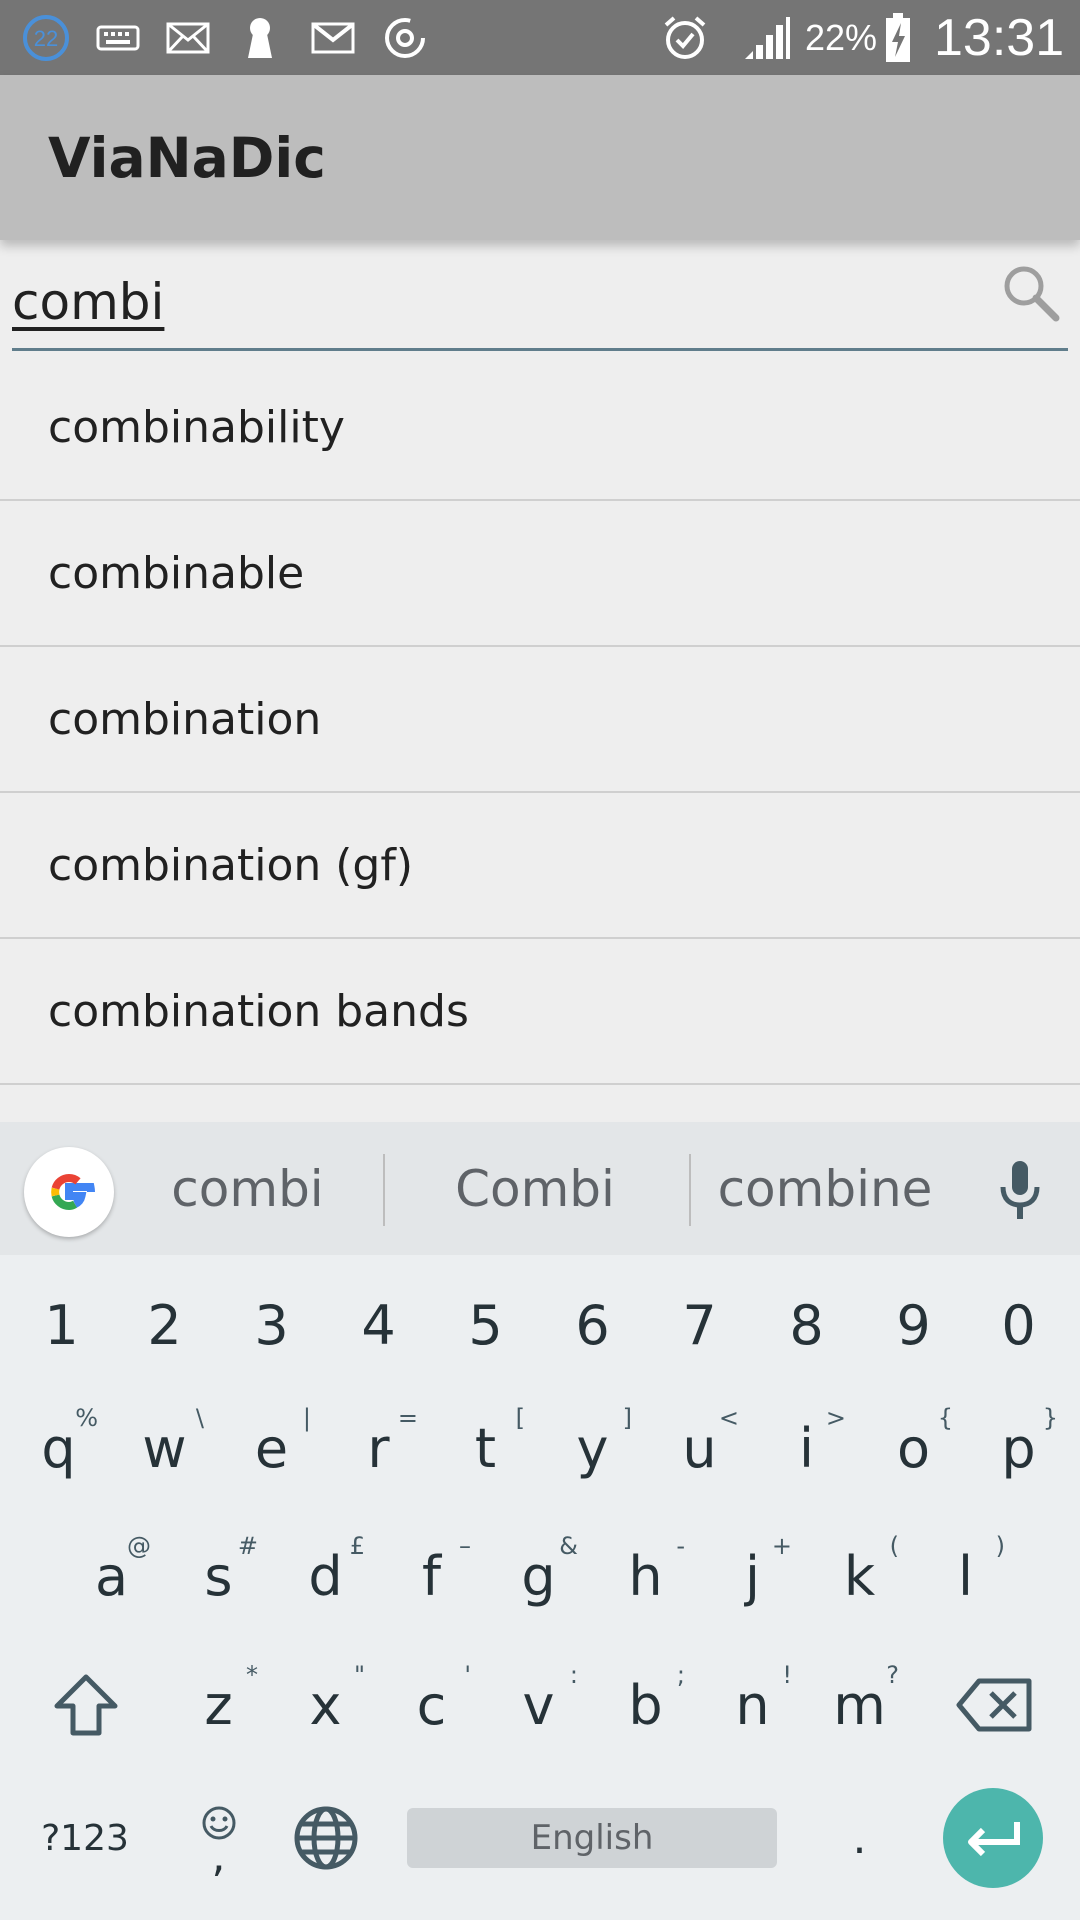  I want to click on shift-key, so click(86, 1705).